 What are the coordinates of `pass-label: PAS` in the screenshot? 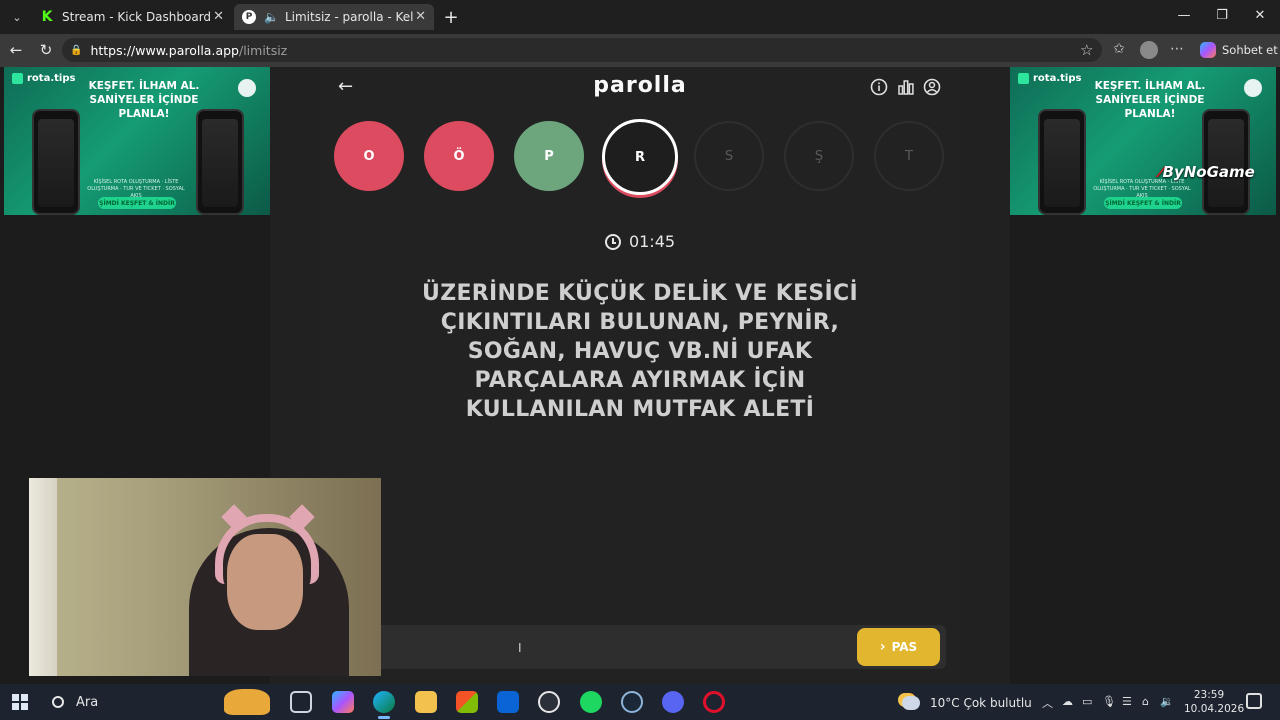 It's located at (904, 647).